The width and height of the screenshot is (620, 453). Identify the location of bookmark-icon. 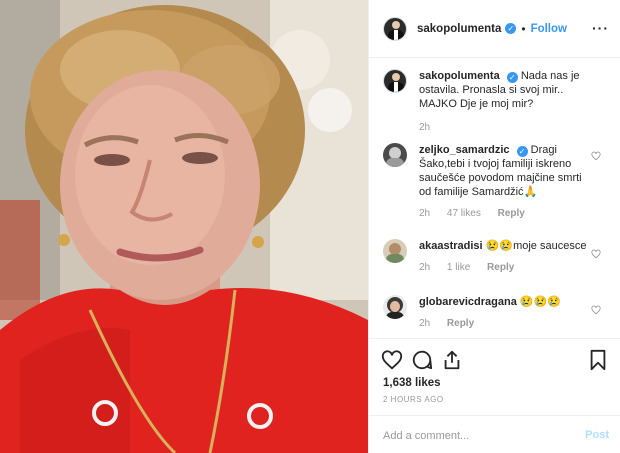
(598, 360).